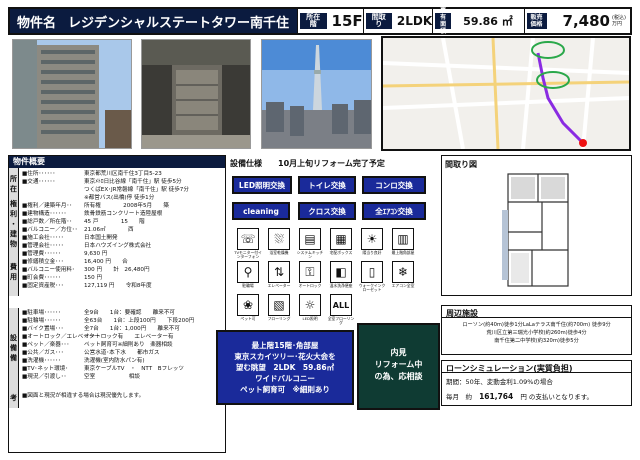 This screenshot has width=640, height=460. Describe the element at coordinates (248, 318) in the screenshot. I see `icon-caption: ペット可` at that location.